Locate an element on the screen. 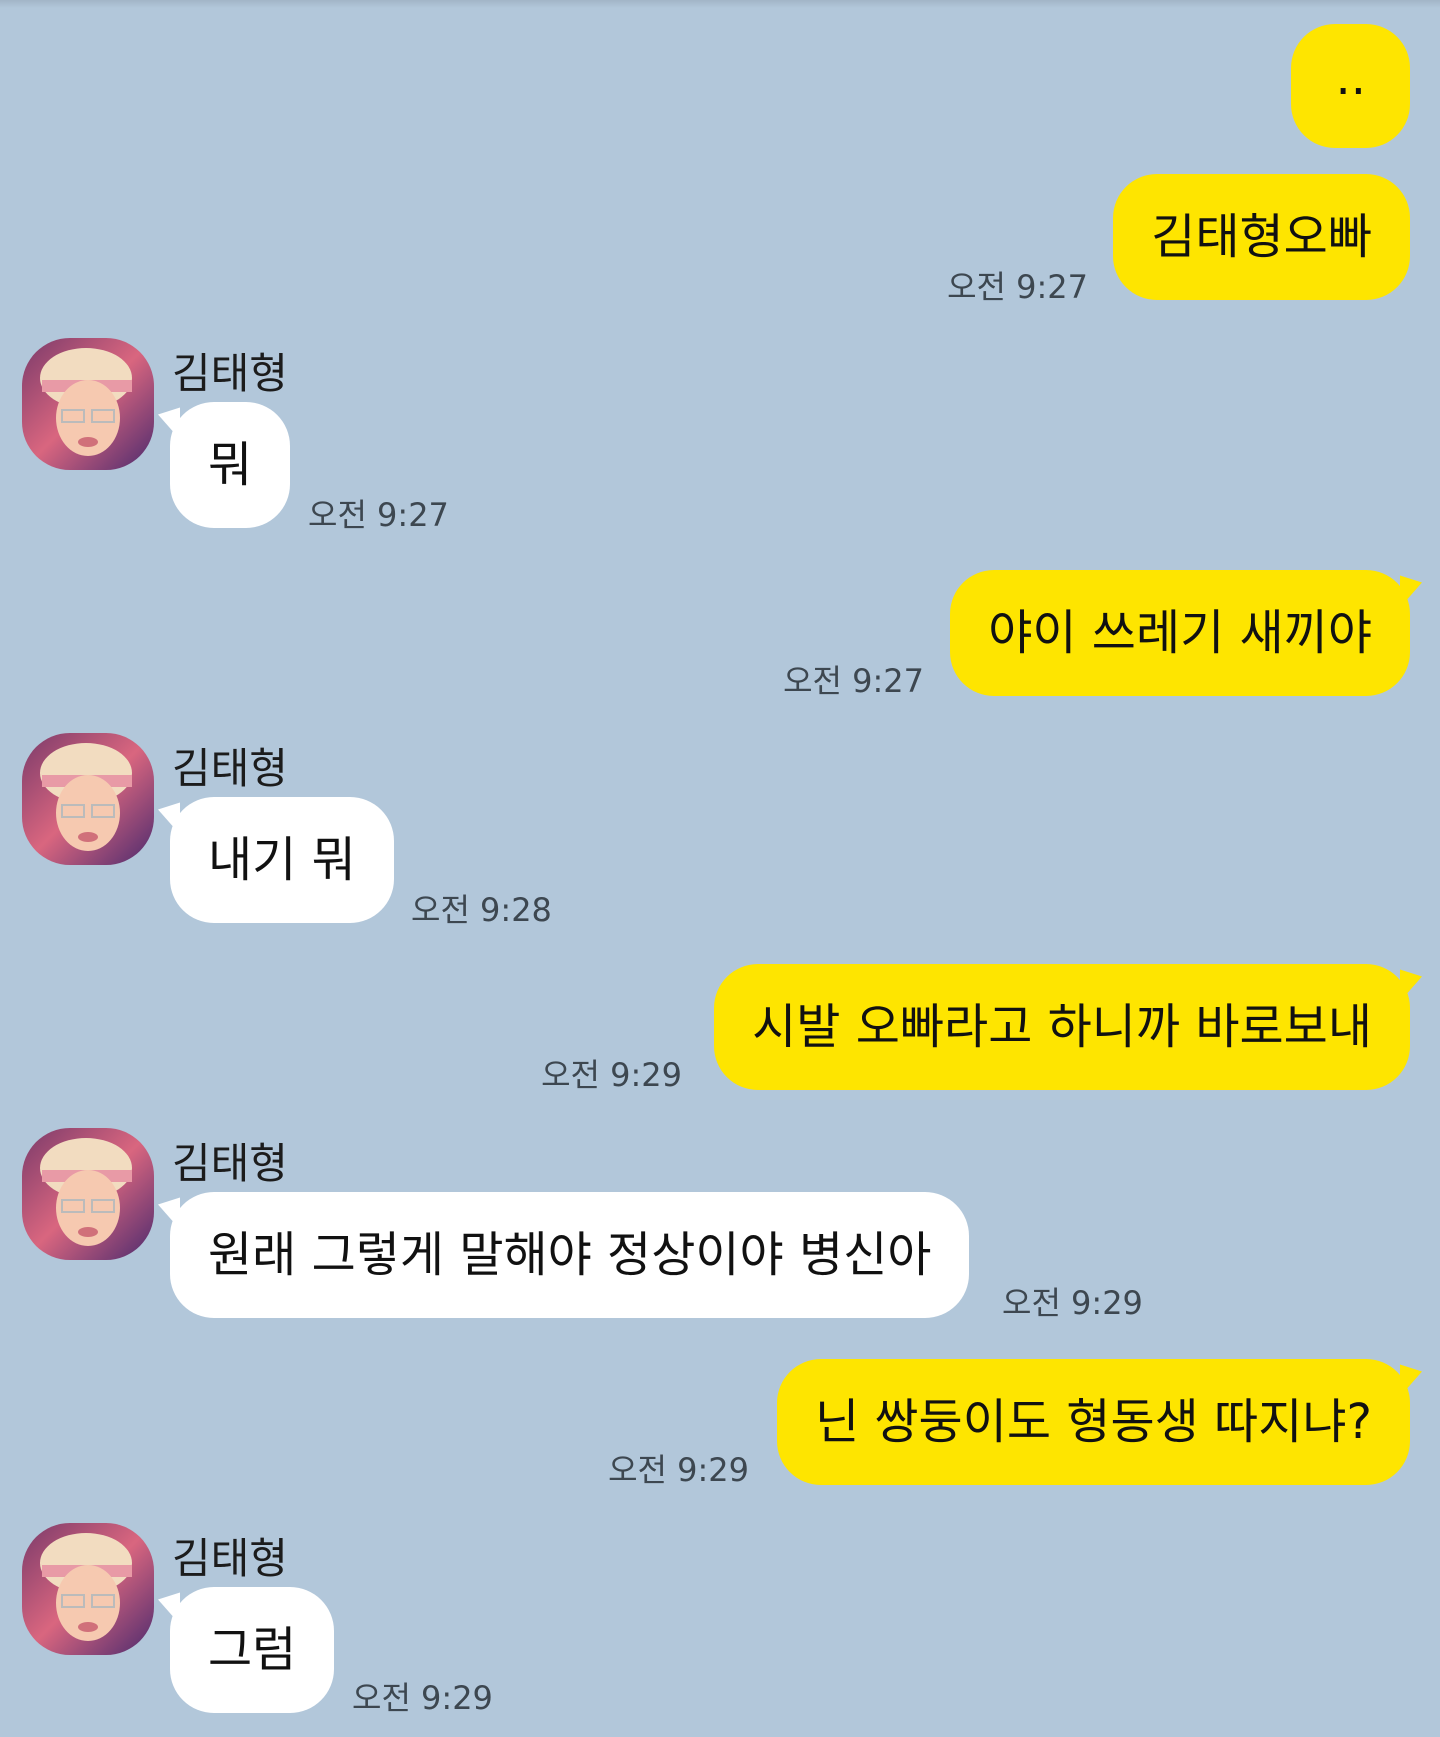  message-text: 닌 쌍둥이도 형동생 따지냐? is located at coordinates (1093, 1422).